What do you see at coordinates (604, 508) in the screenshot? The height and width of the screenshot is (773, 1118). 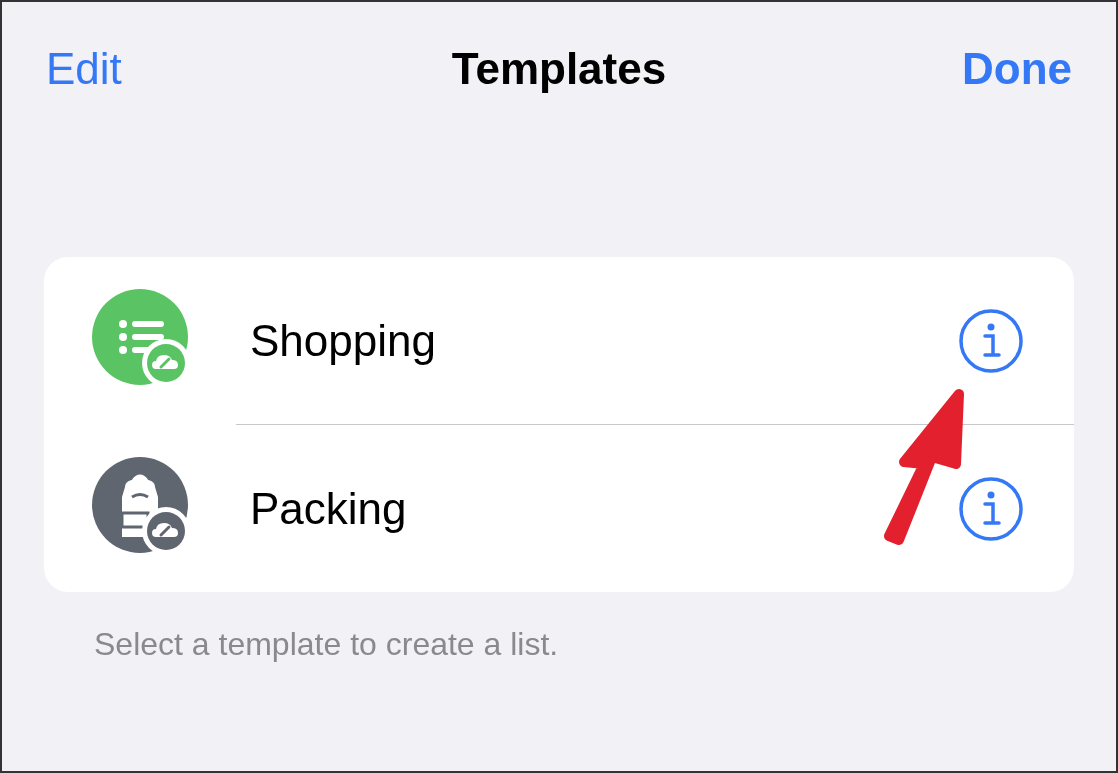 I see `template-name: Packing` at bounding box center [604, 508].